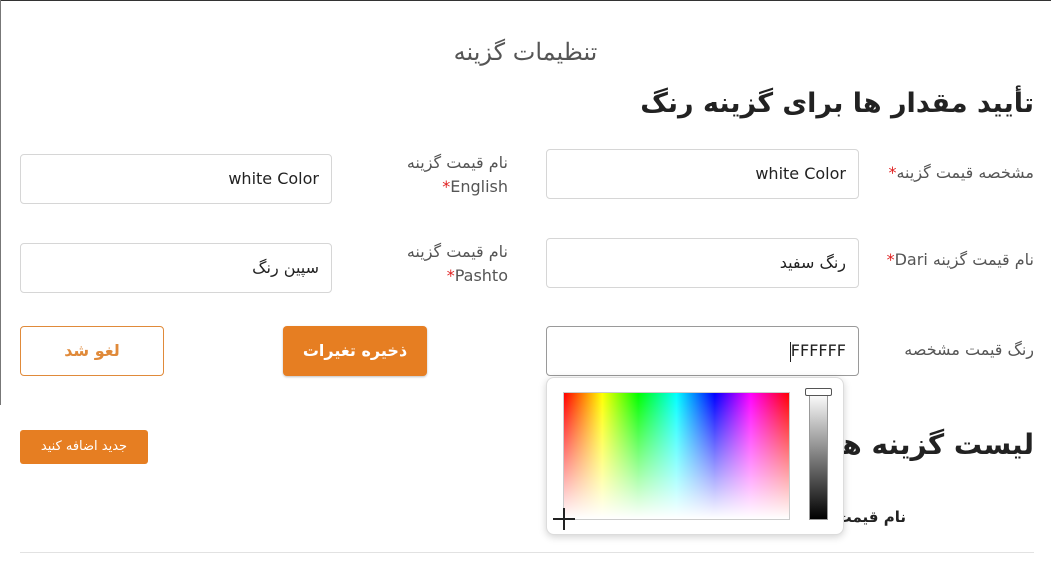 The width and height of the screenshot is (1051, 581). What do you see at coordinates (481, 275) in the screenshot?
I see `option-value-name-pashto-label-line2: Pashto` at bounding box center [481, 275].